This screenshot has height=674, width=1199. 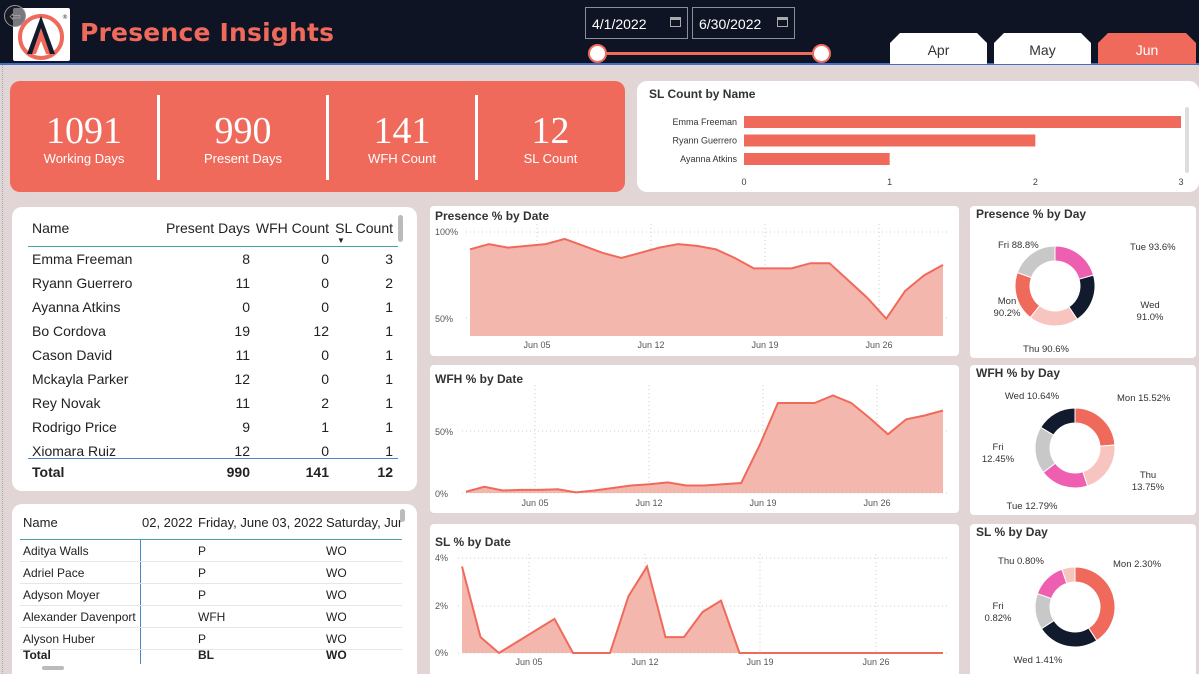 What do you see at coordinates (40, 522) in the screenshot?
I see `matrix-header-name: Name` at bounding box center [40, 522].